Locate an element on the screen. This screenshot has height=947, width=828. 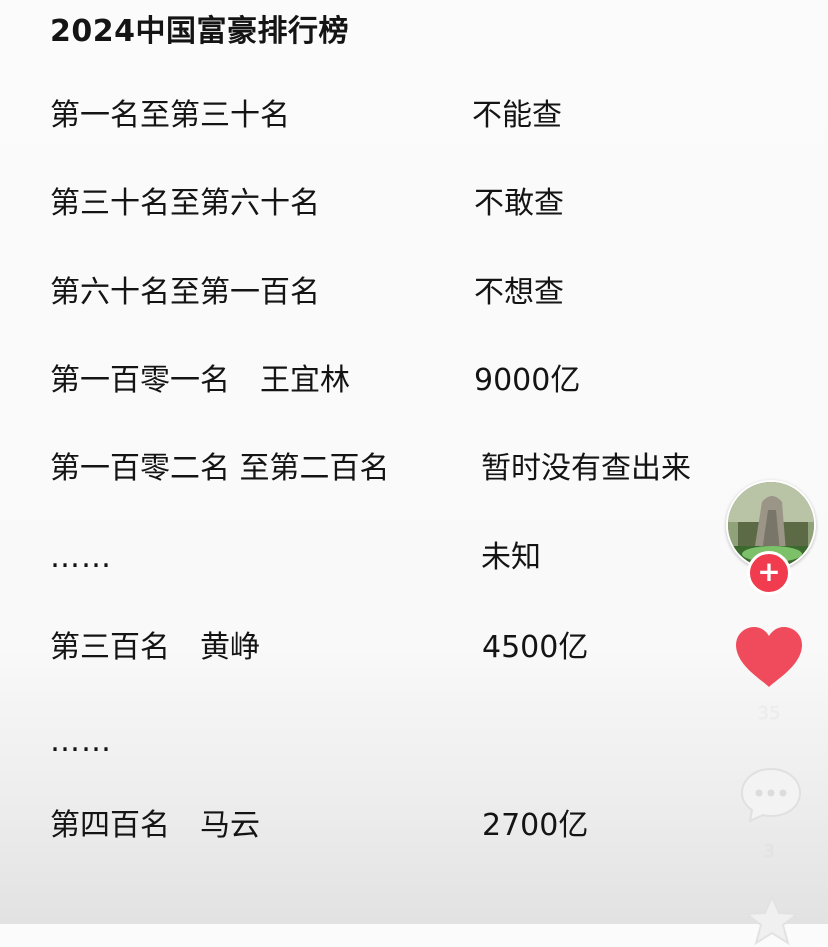
ranking-row-3: 第六十名至第一百名 不想查 is located at coordinates (370, 293).